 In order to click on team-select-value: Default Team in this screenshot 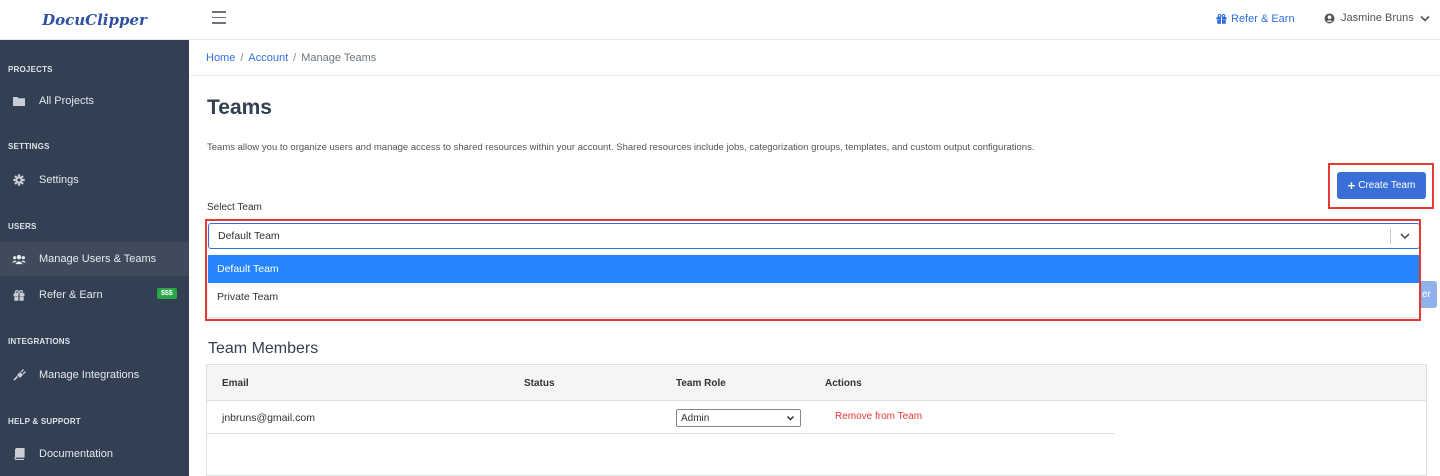, I will do `click(249, 236)`.